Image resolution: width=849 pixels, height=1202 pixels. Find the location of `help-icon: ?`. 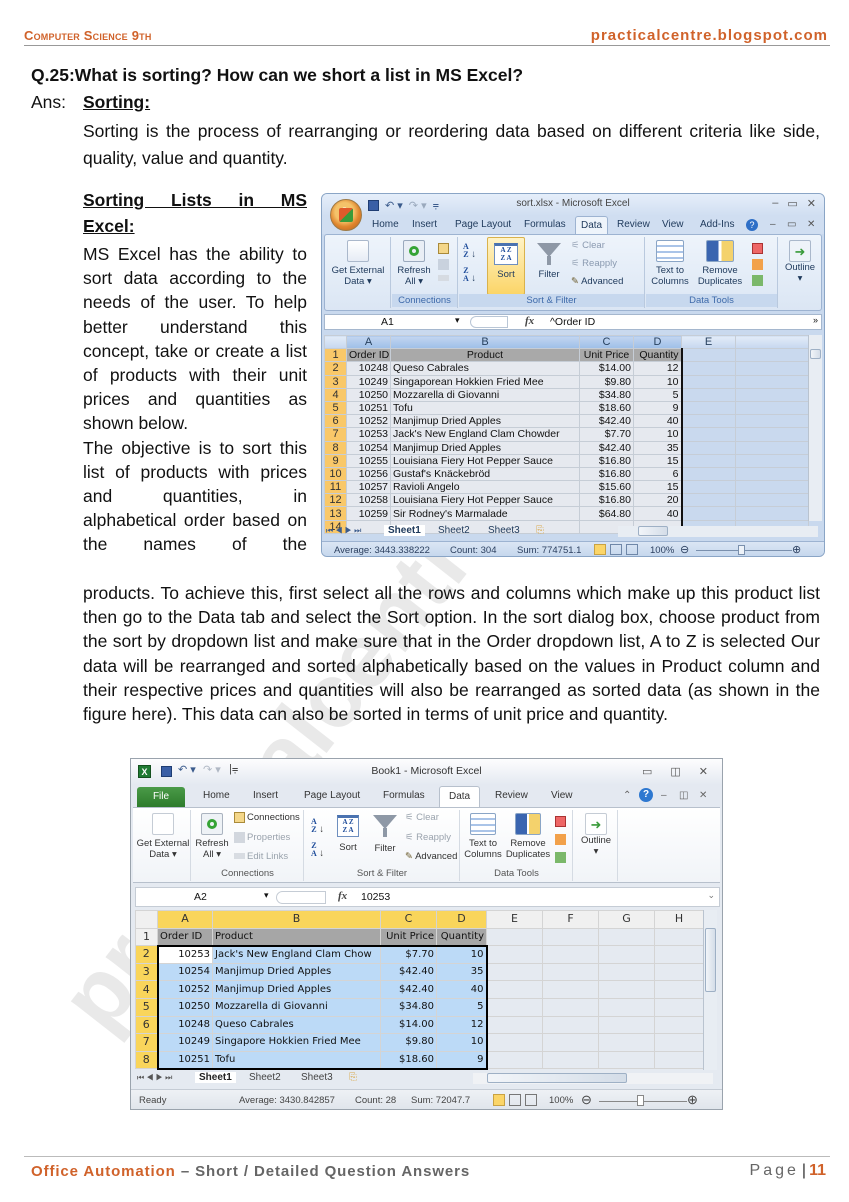

help-icon: ? is located at coordinates (752, 225).